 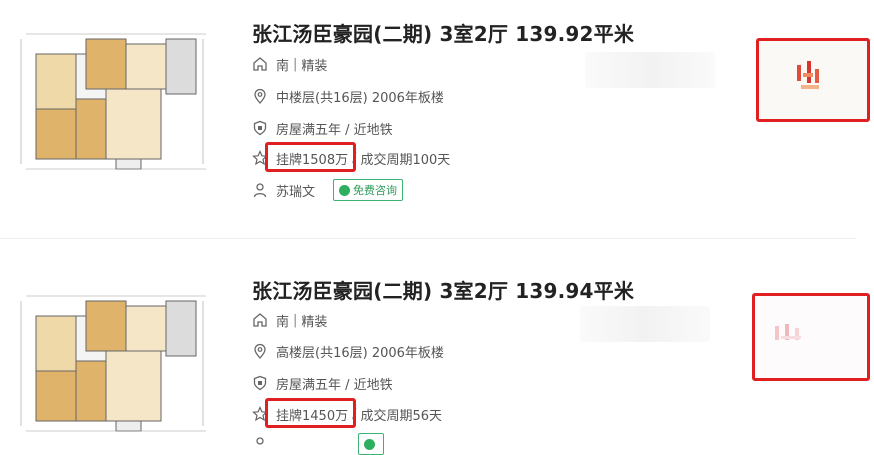 I want to click on free-consult-button, so click(x=371, y=444).